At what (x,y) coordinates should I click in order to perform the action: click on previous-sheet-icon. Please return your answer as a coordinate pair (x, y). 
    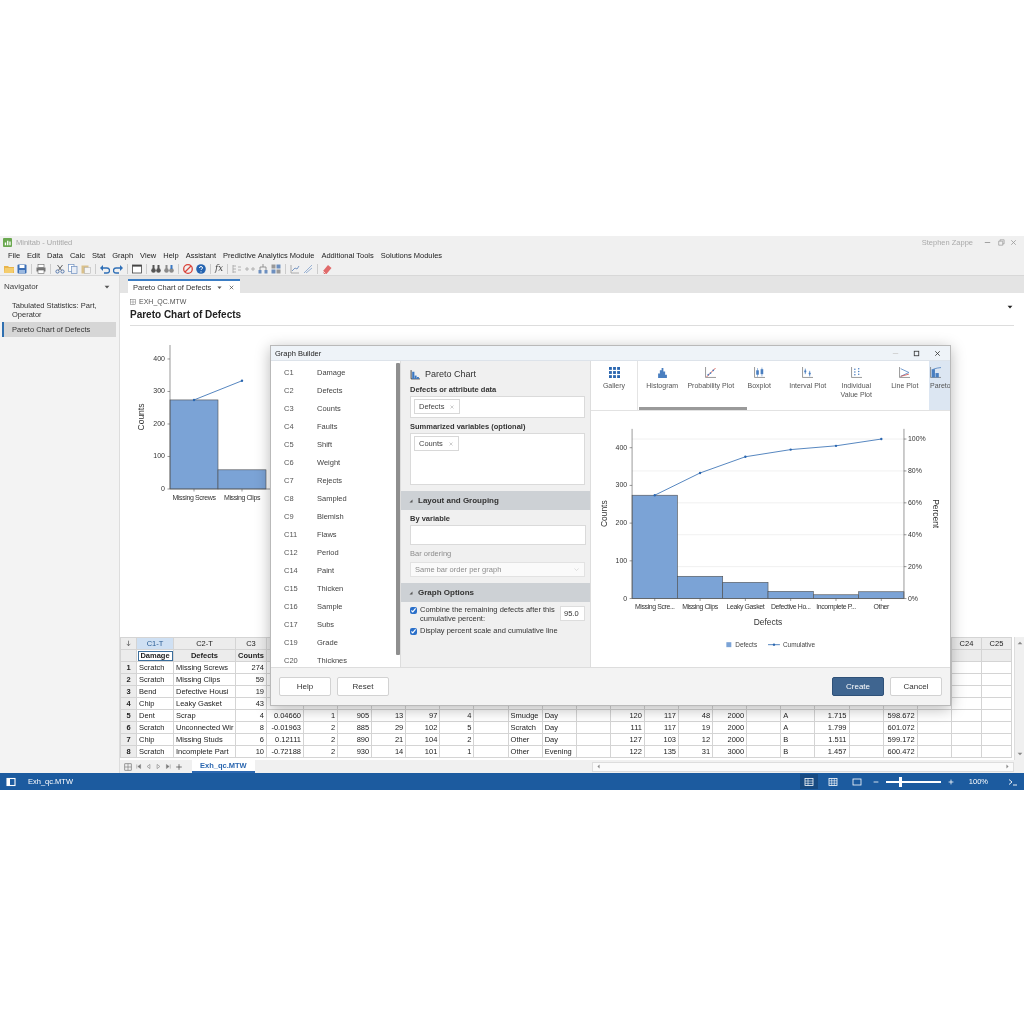
    Looking at the image, I should click on (148, 766).